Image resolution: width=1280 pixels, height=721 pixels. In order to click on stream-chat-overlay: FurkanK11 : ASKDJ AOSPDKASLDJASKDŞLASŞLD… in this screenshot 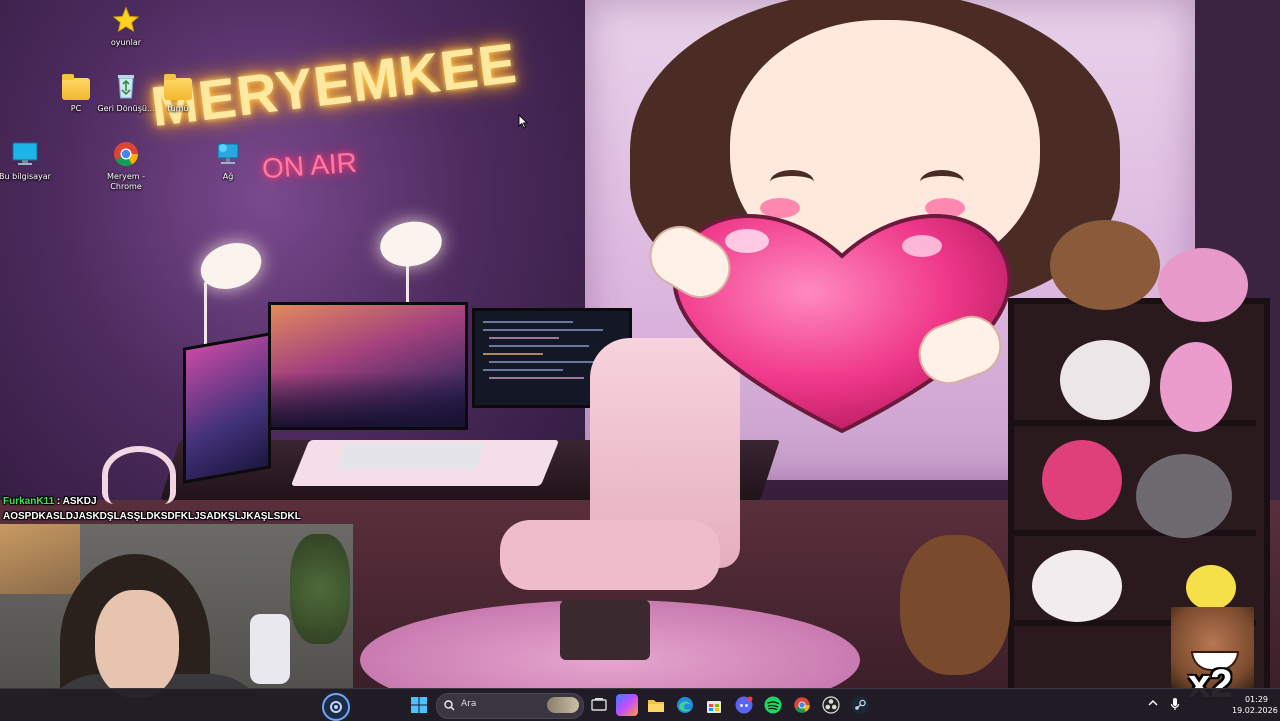, I will do `click(152, 509)`.